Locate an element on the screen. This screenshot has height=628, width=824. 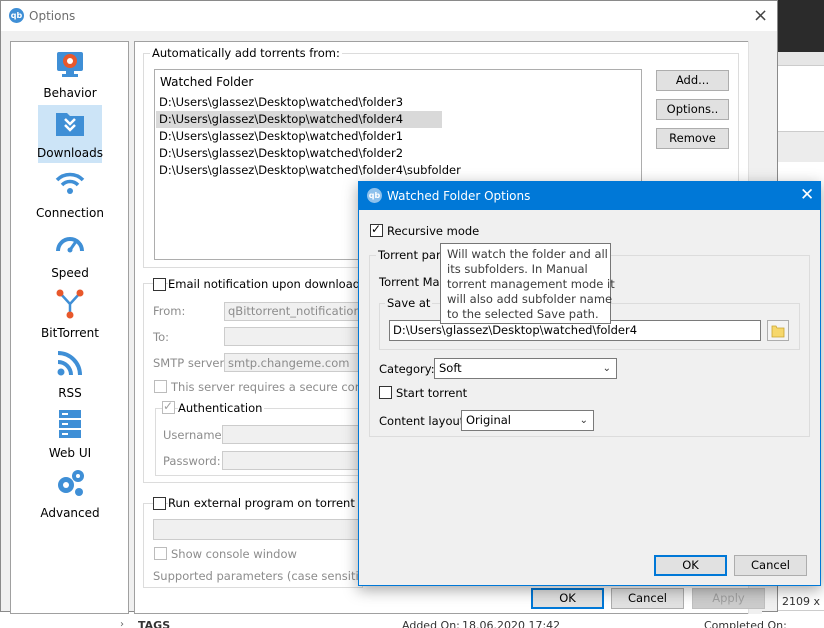
folder-icon is located at coordinates (778, 331).